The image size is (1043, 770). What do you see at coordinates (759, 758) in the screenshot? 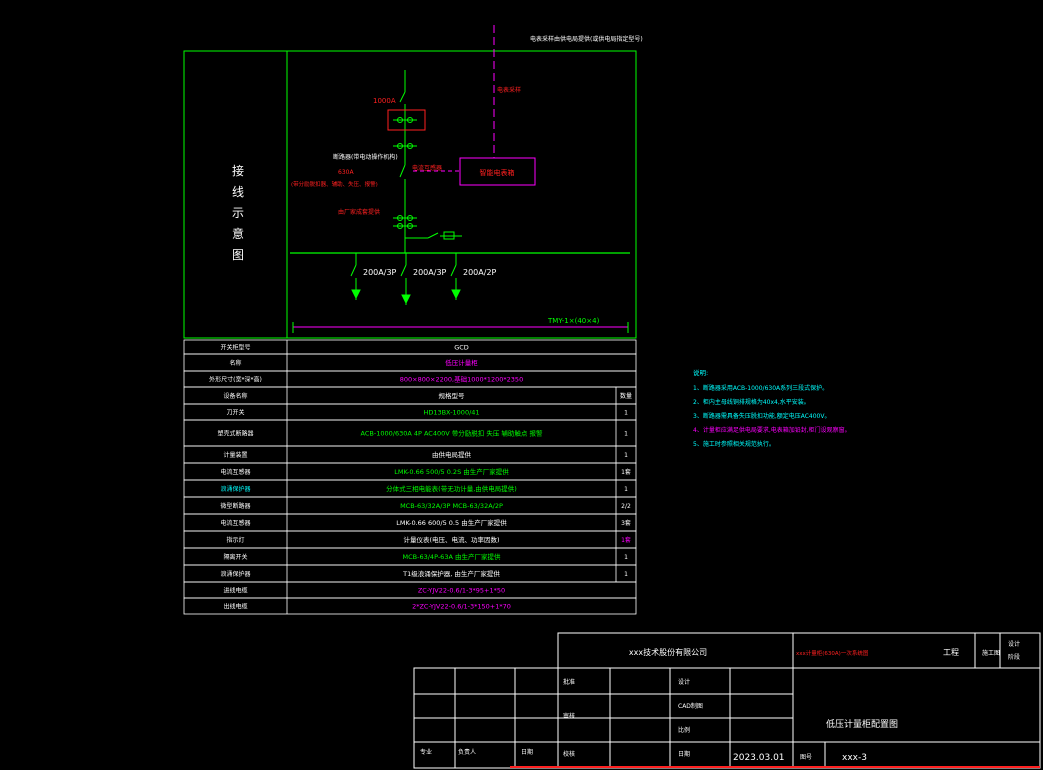
I see `date-value: 2023.03.01` at bounding box center [759, 758].